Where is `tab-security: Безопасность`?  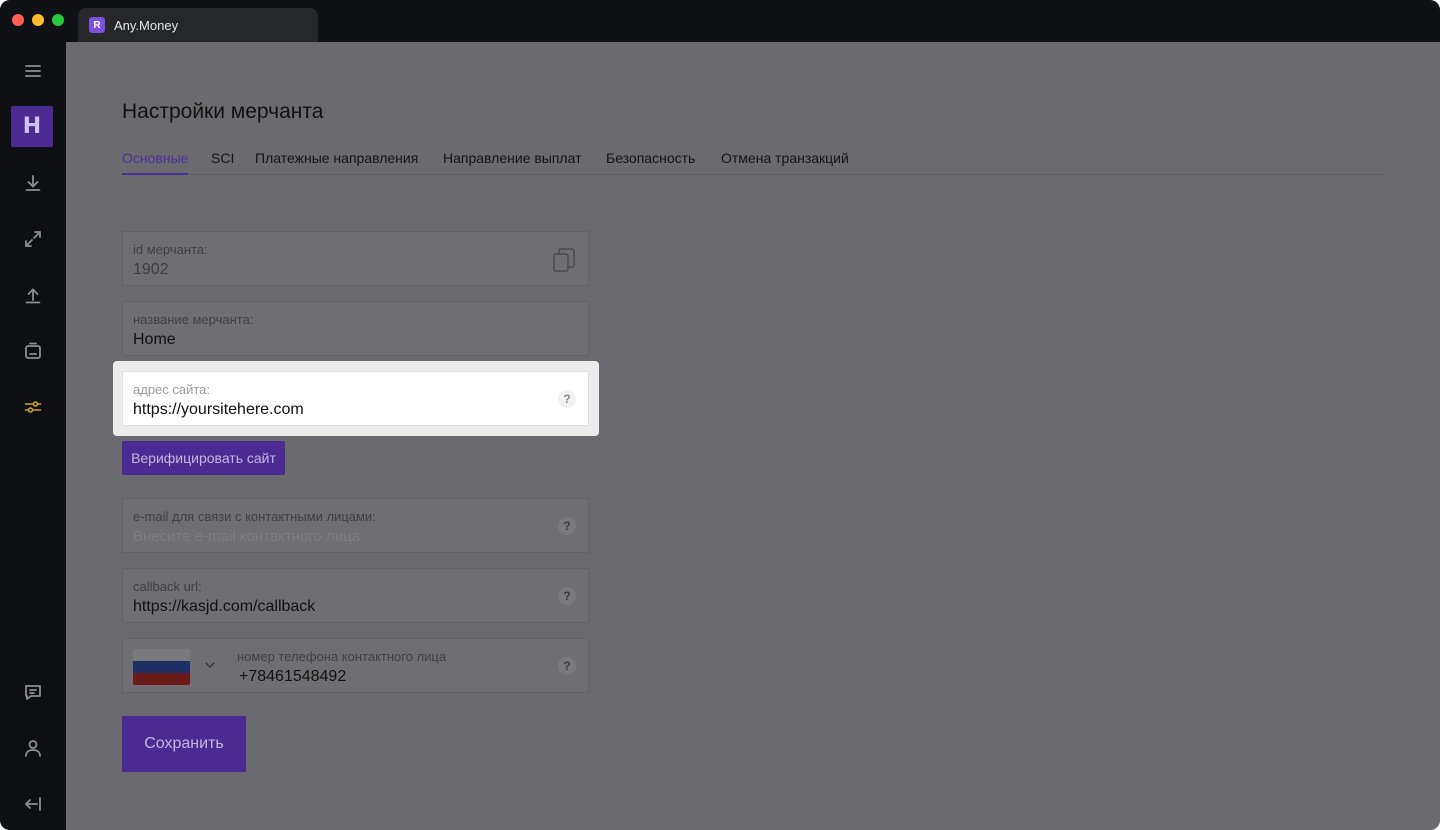
tab-security: Безопасность is located at coordinates (650, 162).